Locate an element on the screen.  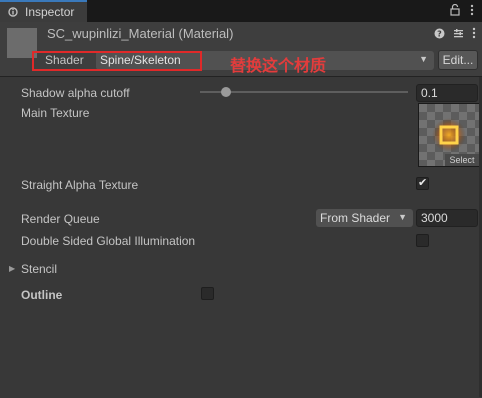
texture-select-button: Select is located at coordinates (462, 160).